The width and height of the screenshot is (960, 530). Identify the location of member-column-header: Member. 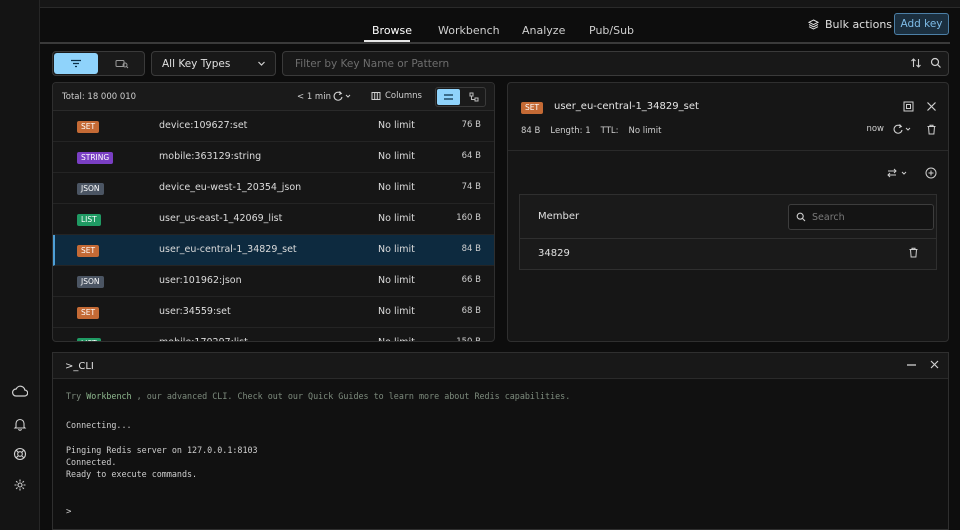
(559, 216).